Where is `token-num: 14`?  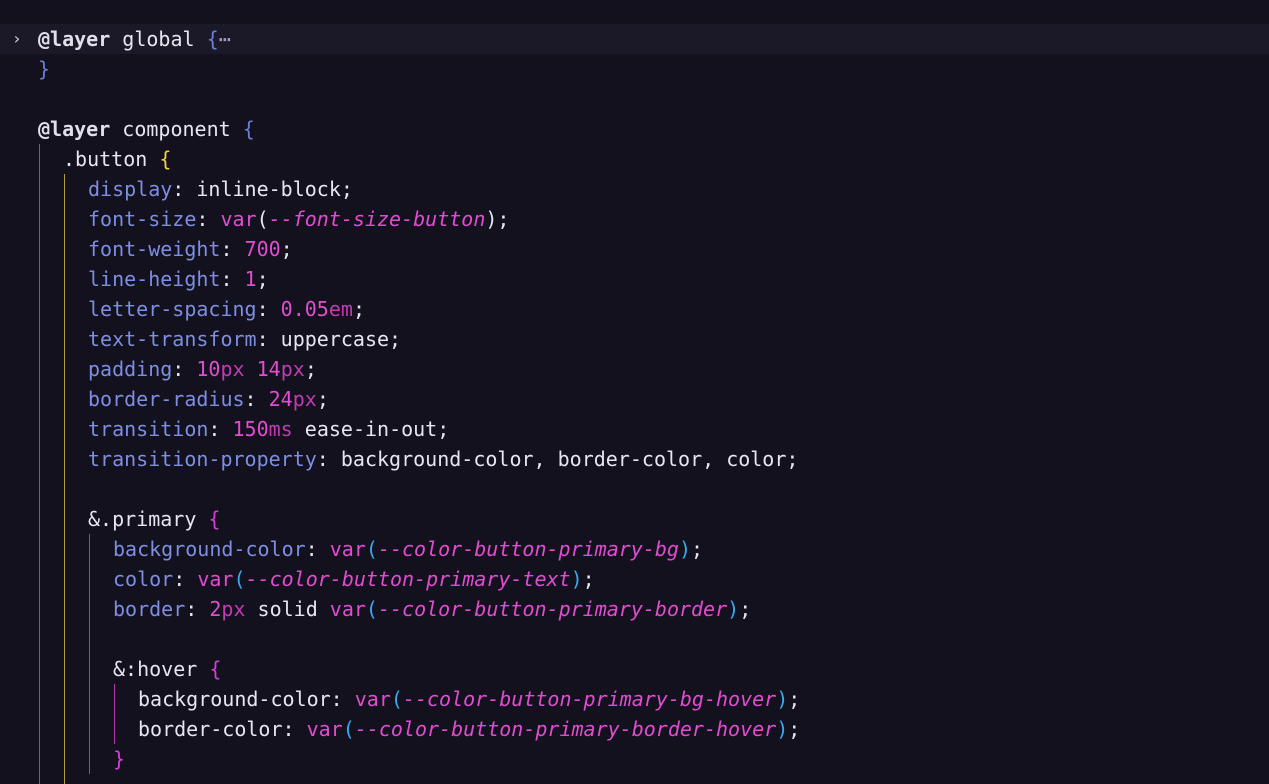 token-num: 14 is located at coordinates (268, 369).